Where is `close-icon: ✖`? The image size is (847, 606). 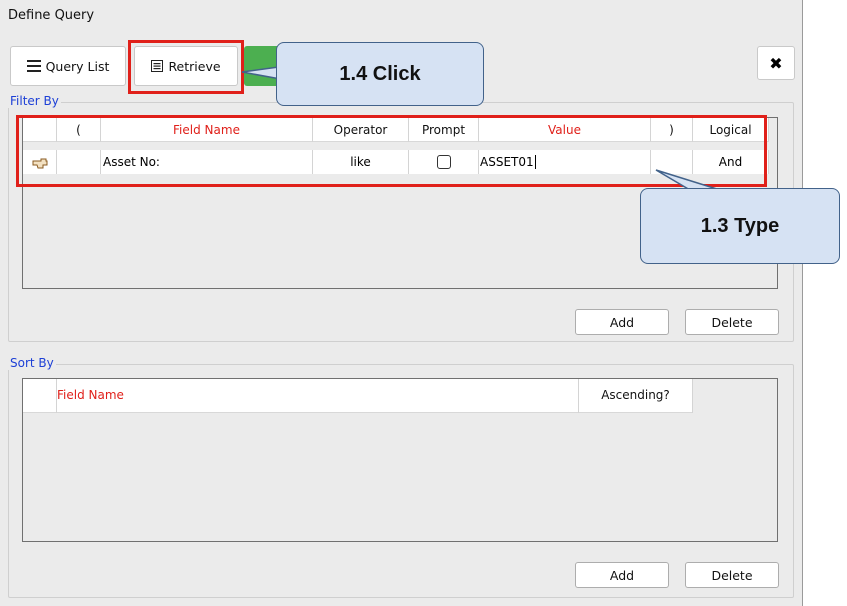 close-icon: ✖ is located at coordinates (776, 63).